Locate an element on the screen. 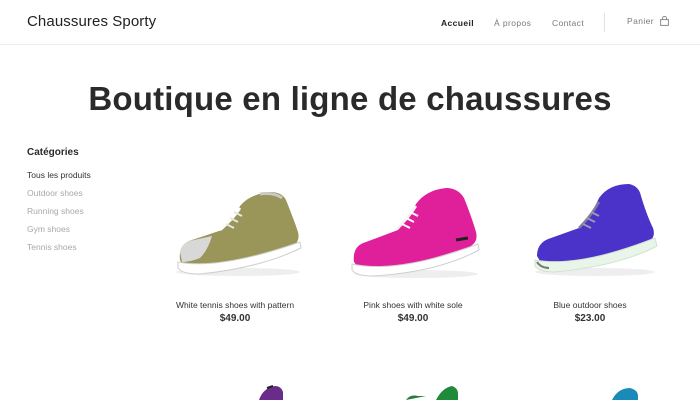  category-outdoor-shoes: Outdoor shoes is located at coordinates (59, 197).